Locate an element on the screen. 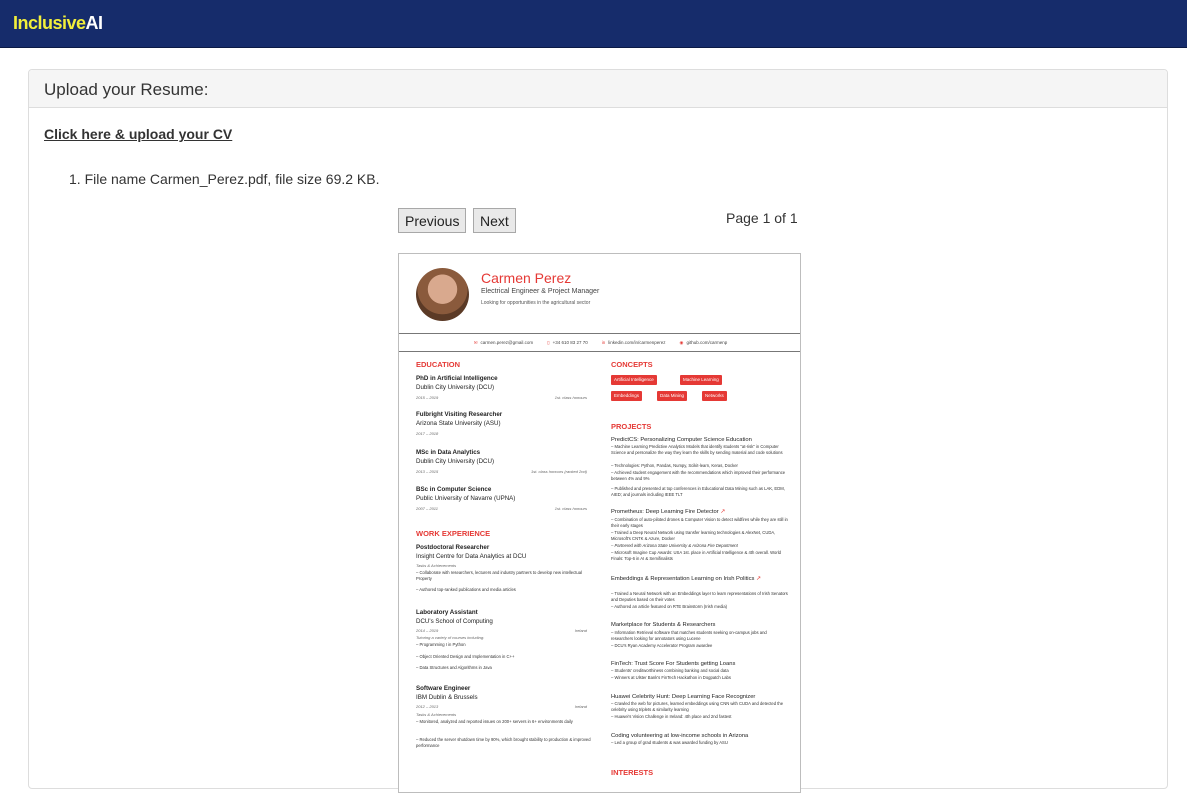  concept-tag: Artificial Intelligence is located at coordinates (634, 380).